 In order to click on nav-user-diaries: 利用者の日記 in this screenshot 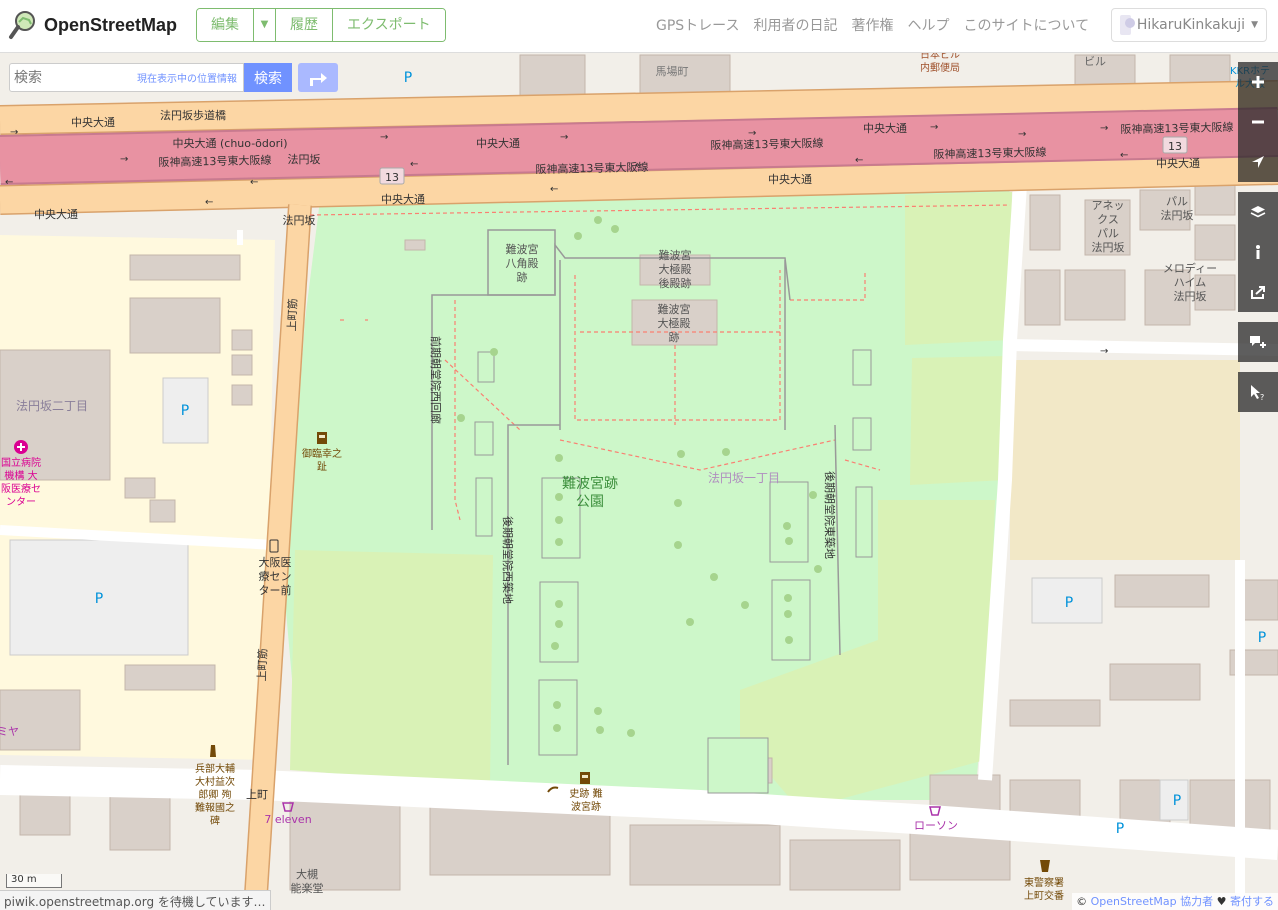, I will do `click(795, 25)`.